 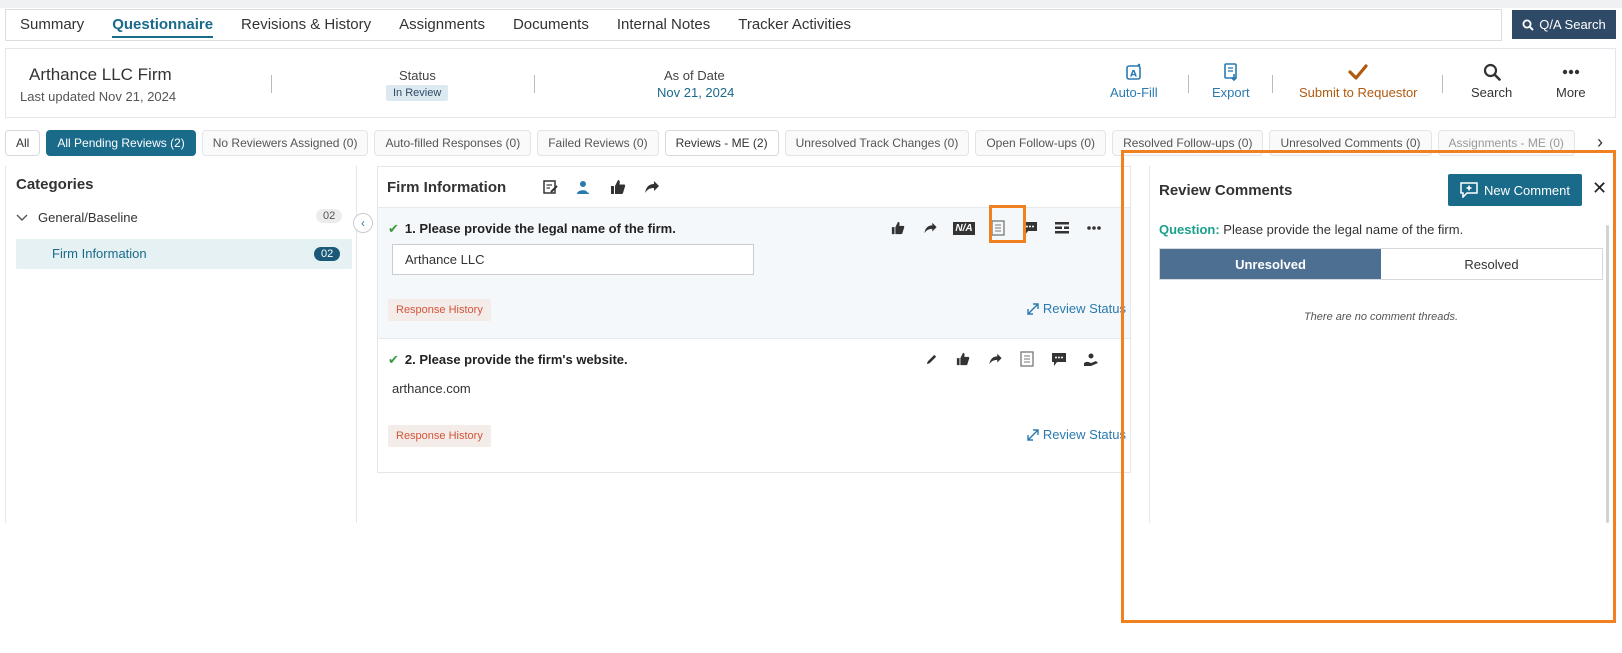 I want to click on question-toolbar, so click(x=1004, y=359).